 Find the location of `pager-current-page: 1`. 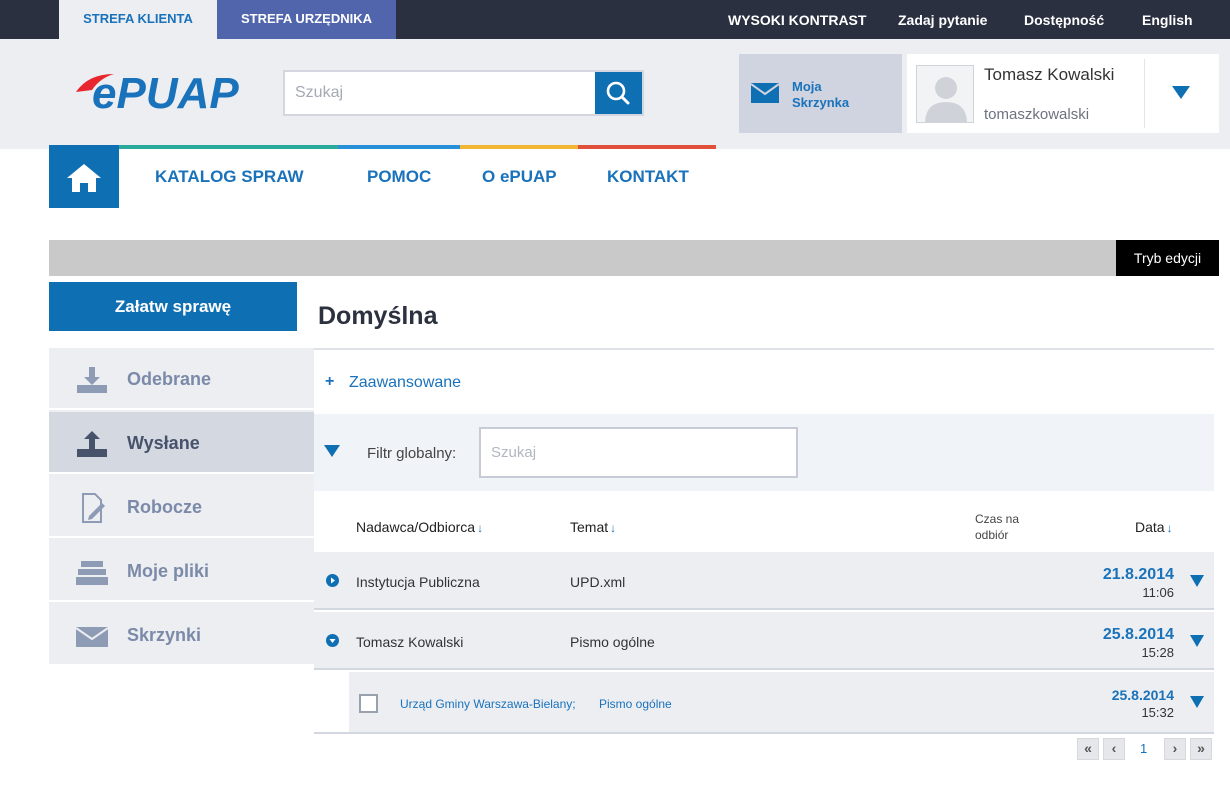

pager-current-page: 1 is located at coordinates (1143, 748).